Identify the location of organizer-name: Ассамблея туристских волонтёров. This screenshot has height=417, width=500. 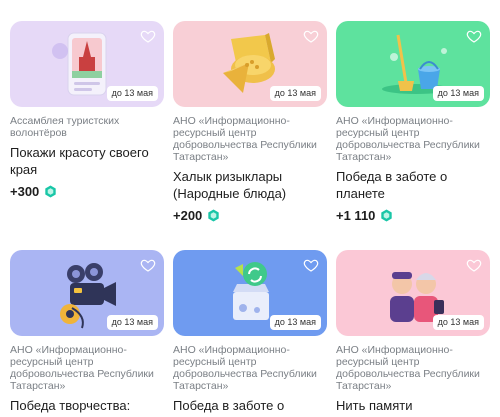
(65, 127).